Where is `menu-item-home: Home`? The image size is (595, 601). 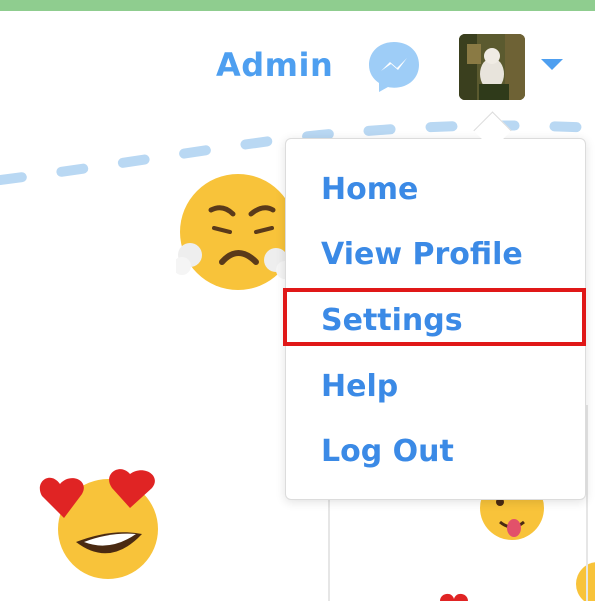 menu-item-home: Home is located at coordinates (369, 189).